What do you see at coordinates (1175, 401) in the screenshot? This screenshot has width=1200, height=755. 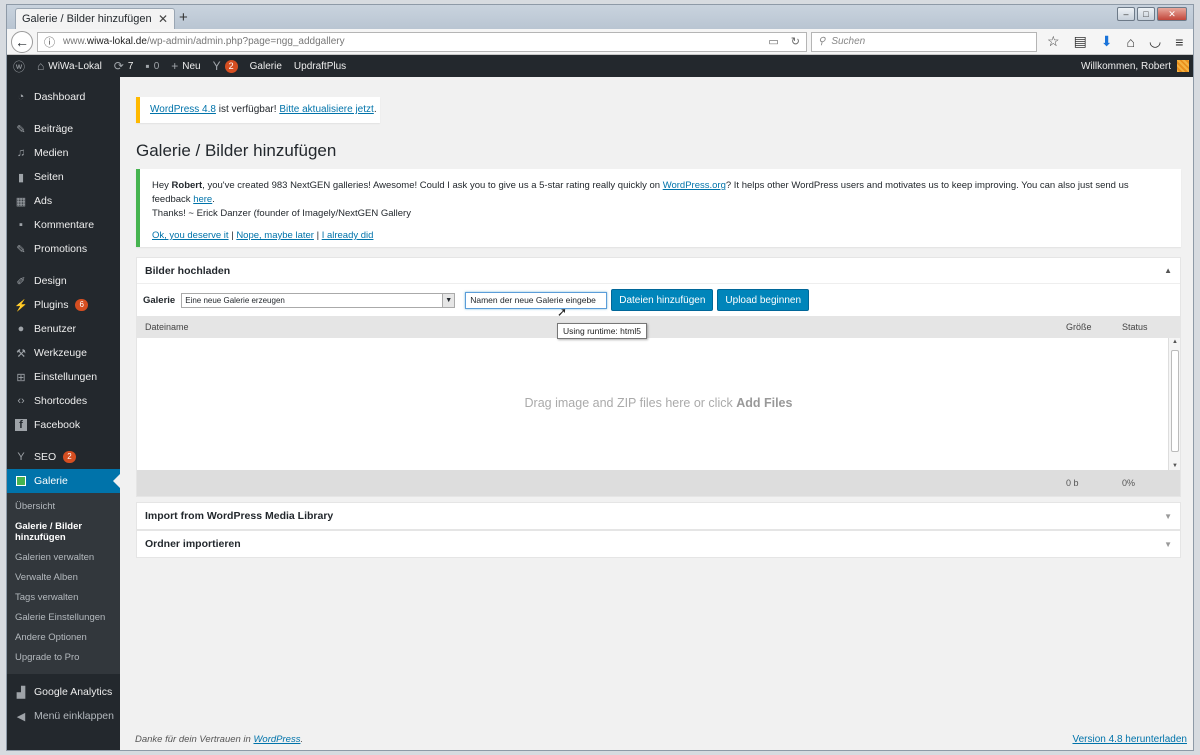 I see `scroll-thumb` at bounding box center [1175, 401].